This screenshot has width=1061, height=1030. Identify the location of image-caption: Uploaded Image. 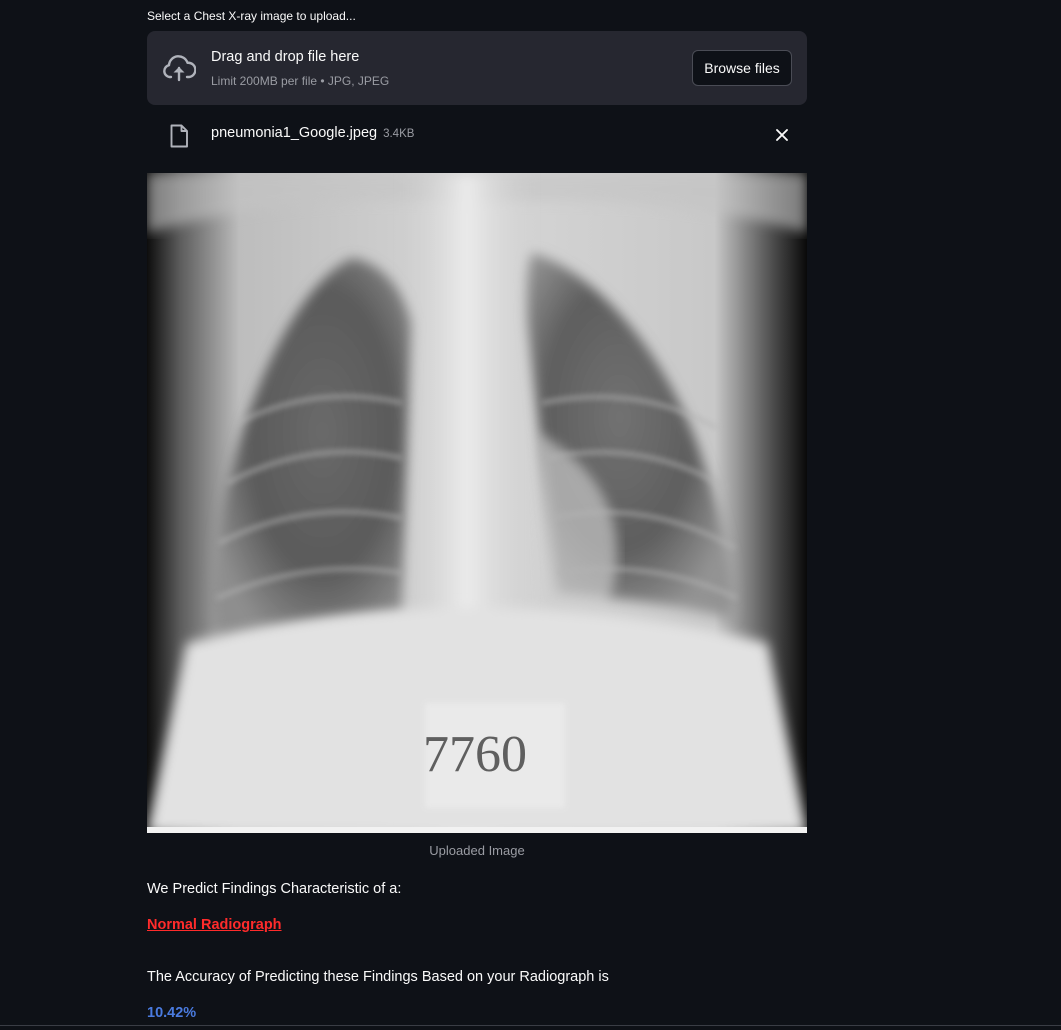
(477, 850).